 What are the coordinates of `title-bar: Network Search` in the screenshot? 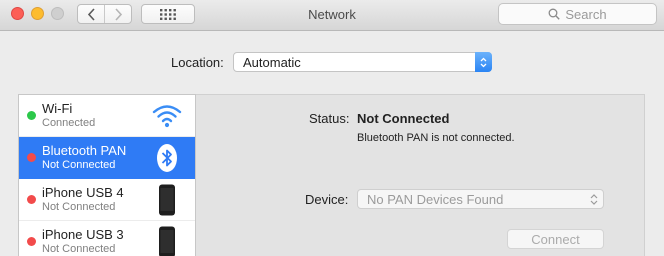 It's located at (332, 15).